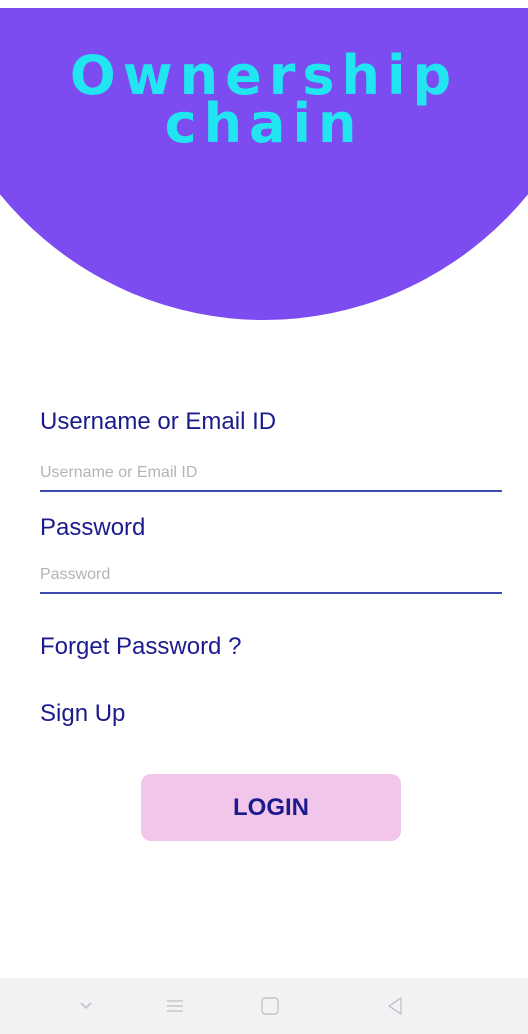  What do you see at coordinates (158, 421) in the screenshot?
I see `username-label: Username or Email ID` at bounding box center [158, 421].